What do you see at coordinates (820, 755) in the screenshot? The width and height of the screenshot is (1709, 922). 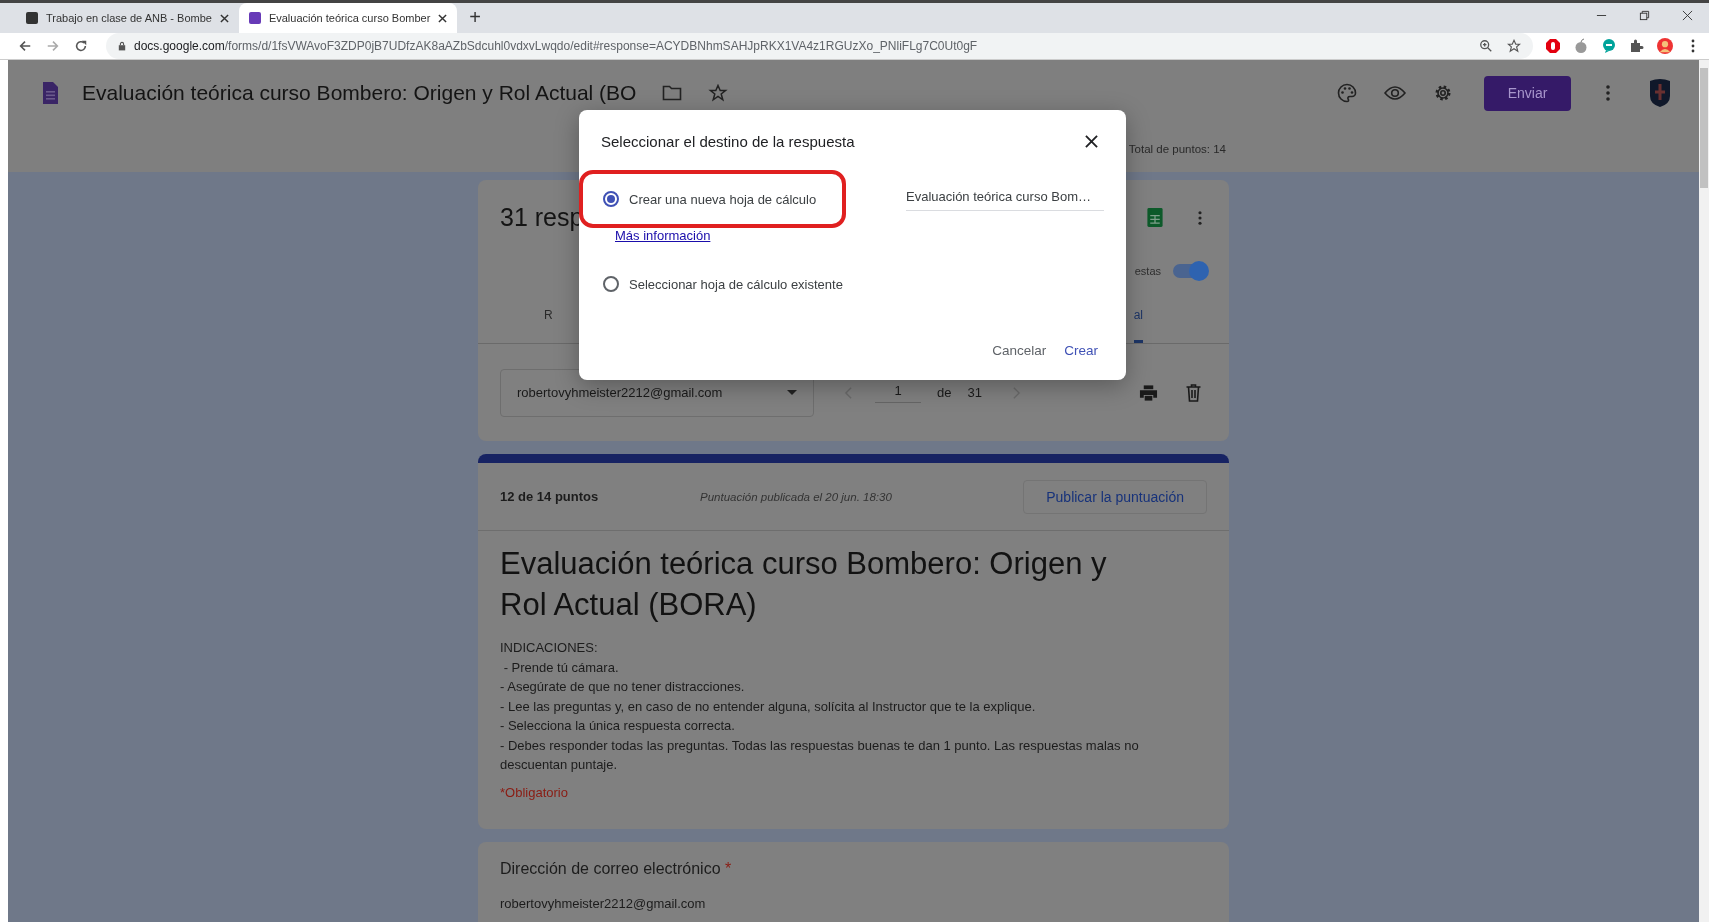 I see `instruction-line: - Debes responder todas las preguntas. Todas las respuestas buenas te dan 1 punto. Las respuestas malas no descuentan puntaje.` at bounding box center [820, 755].